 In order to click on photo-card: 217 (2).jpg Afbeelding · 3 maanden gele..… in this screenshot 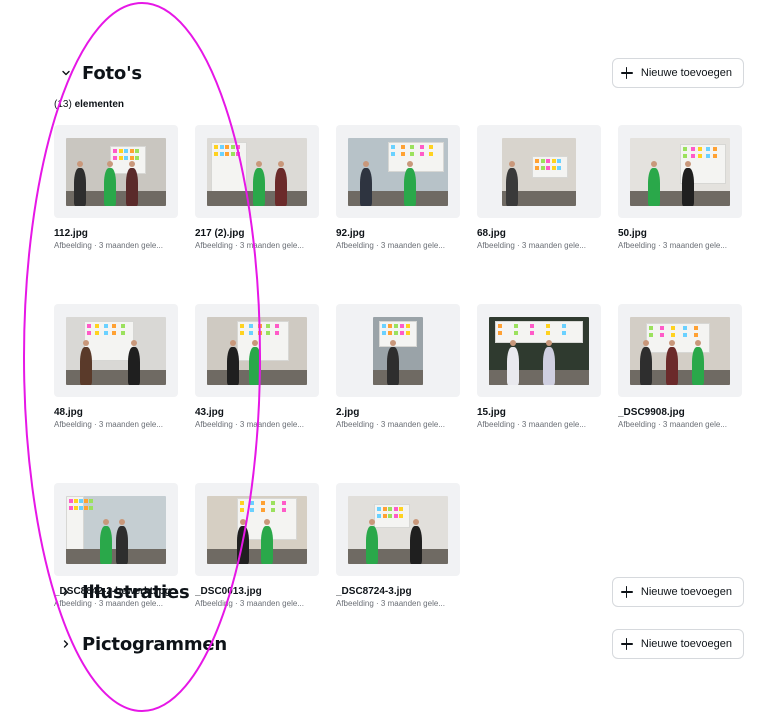, I will do `click(257, 187)`.